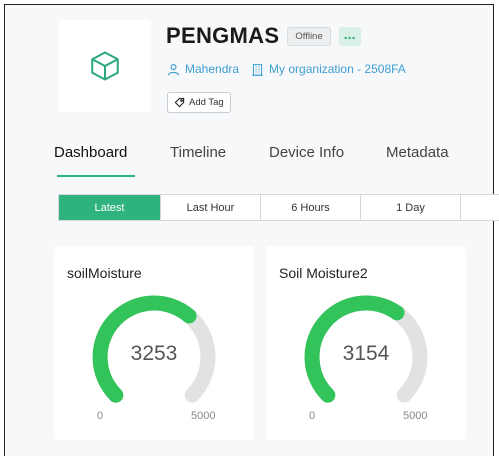 The width and height of the screenshot is (499, 456). Describe the element at coordinates (411, 207) in the screenshot. I see `range-1-day-button: 1 Day` at that location.